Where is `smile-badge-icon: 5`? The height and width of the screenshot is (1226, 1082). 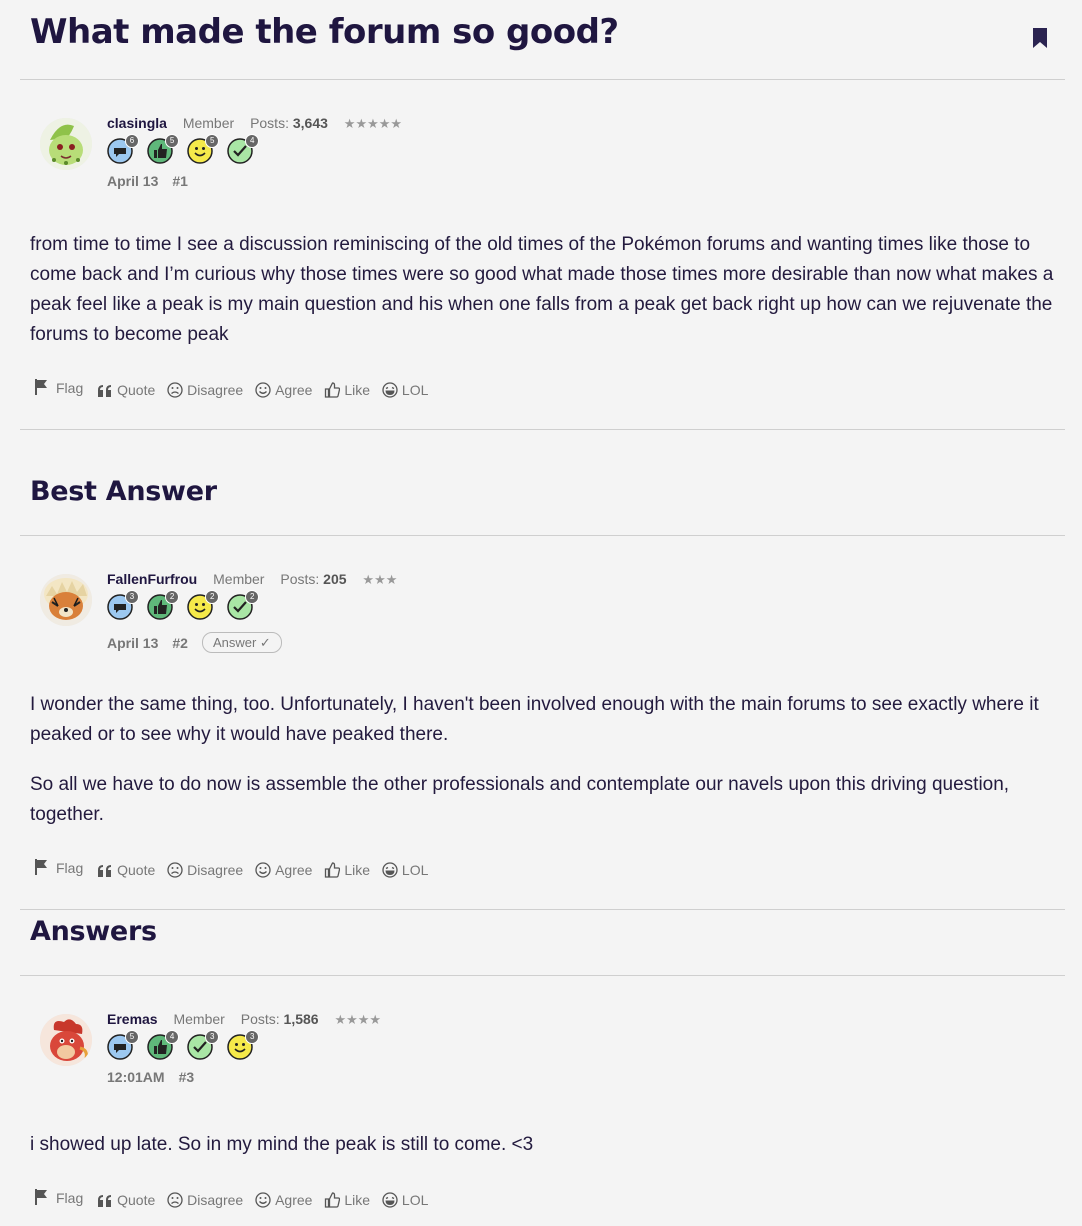 smile-badge-icon: 5 is located at coordinates (203, 150).